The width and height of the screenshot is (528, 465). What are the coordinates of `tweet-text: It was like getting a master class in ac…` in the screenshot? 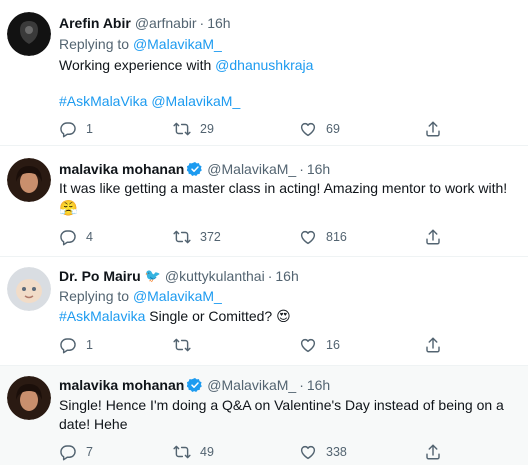 It's located at (283, 188).